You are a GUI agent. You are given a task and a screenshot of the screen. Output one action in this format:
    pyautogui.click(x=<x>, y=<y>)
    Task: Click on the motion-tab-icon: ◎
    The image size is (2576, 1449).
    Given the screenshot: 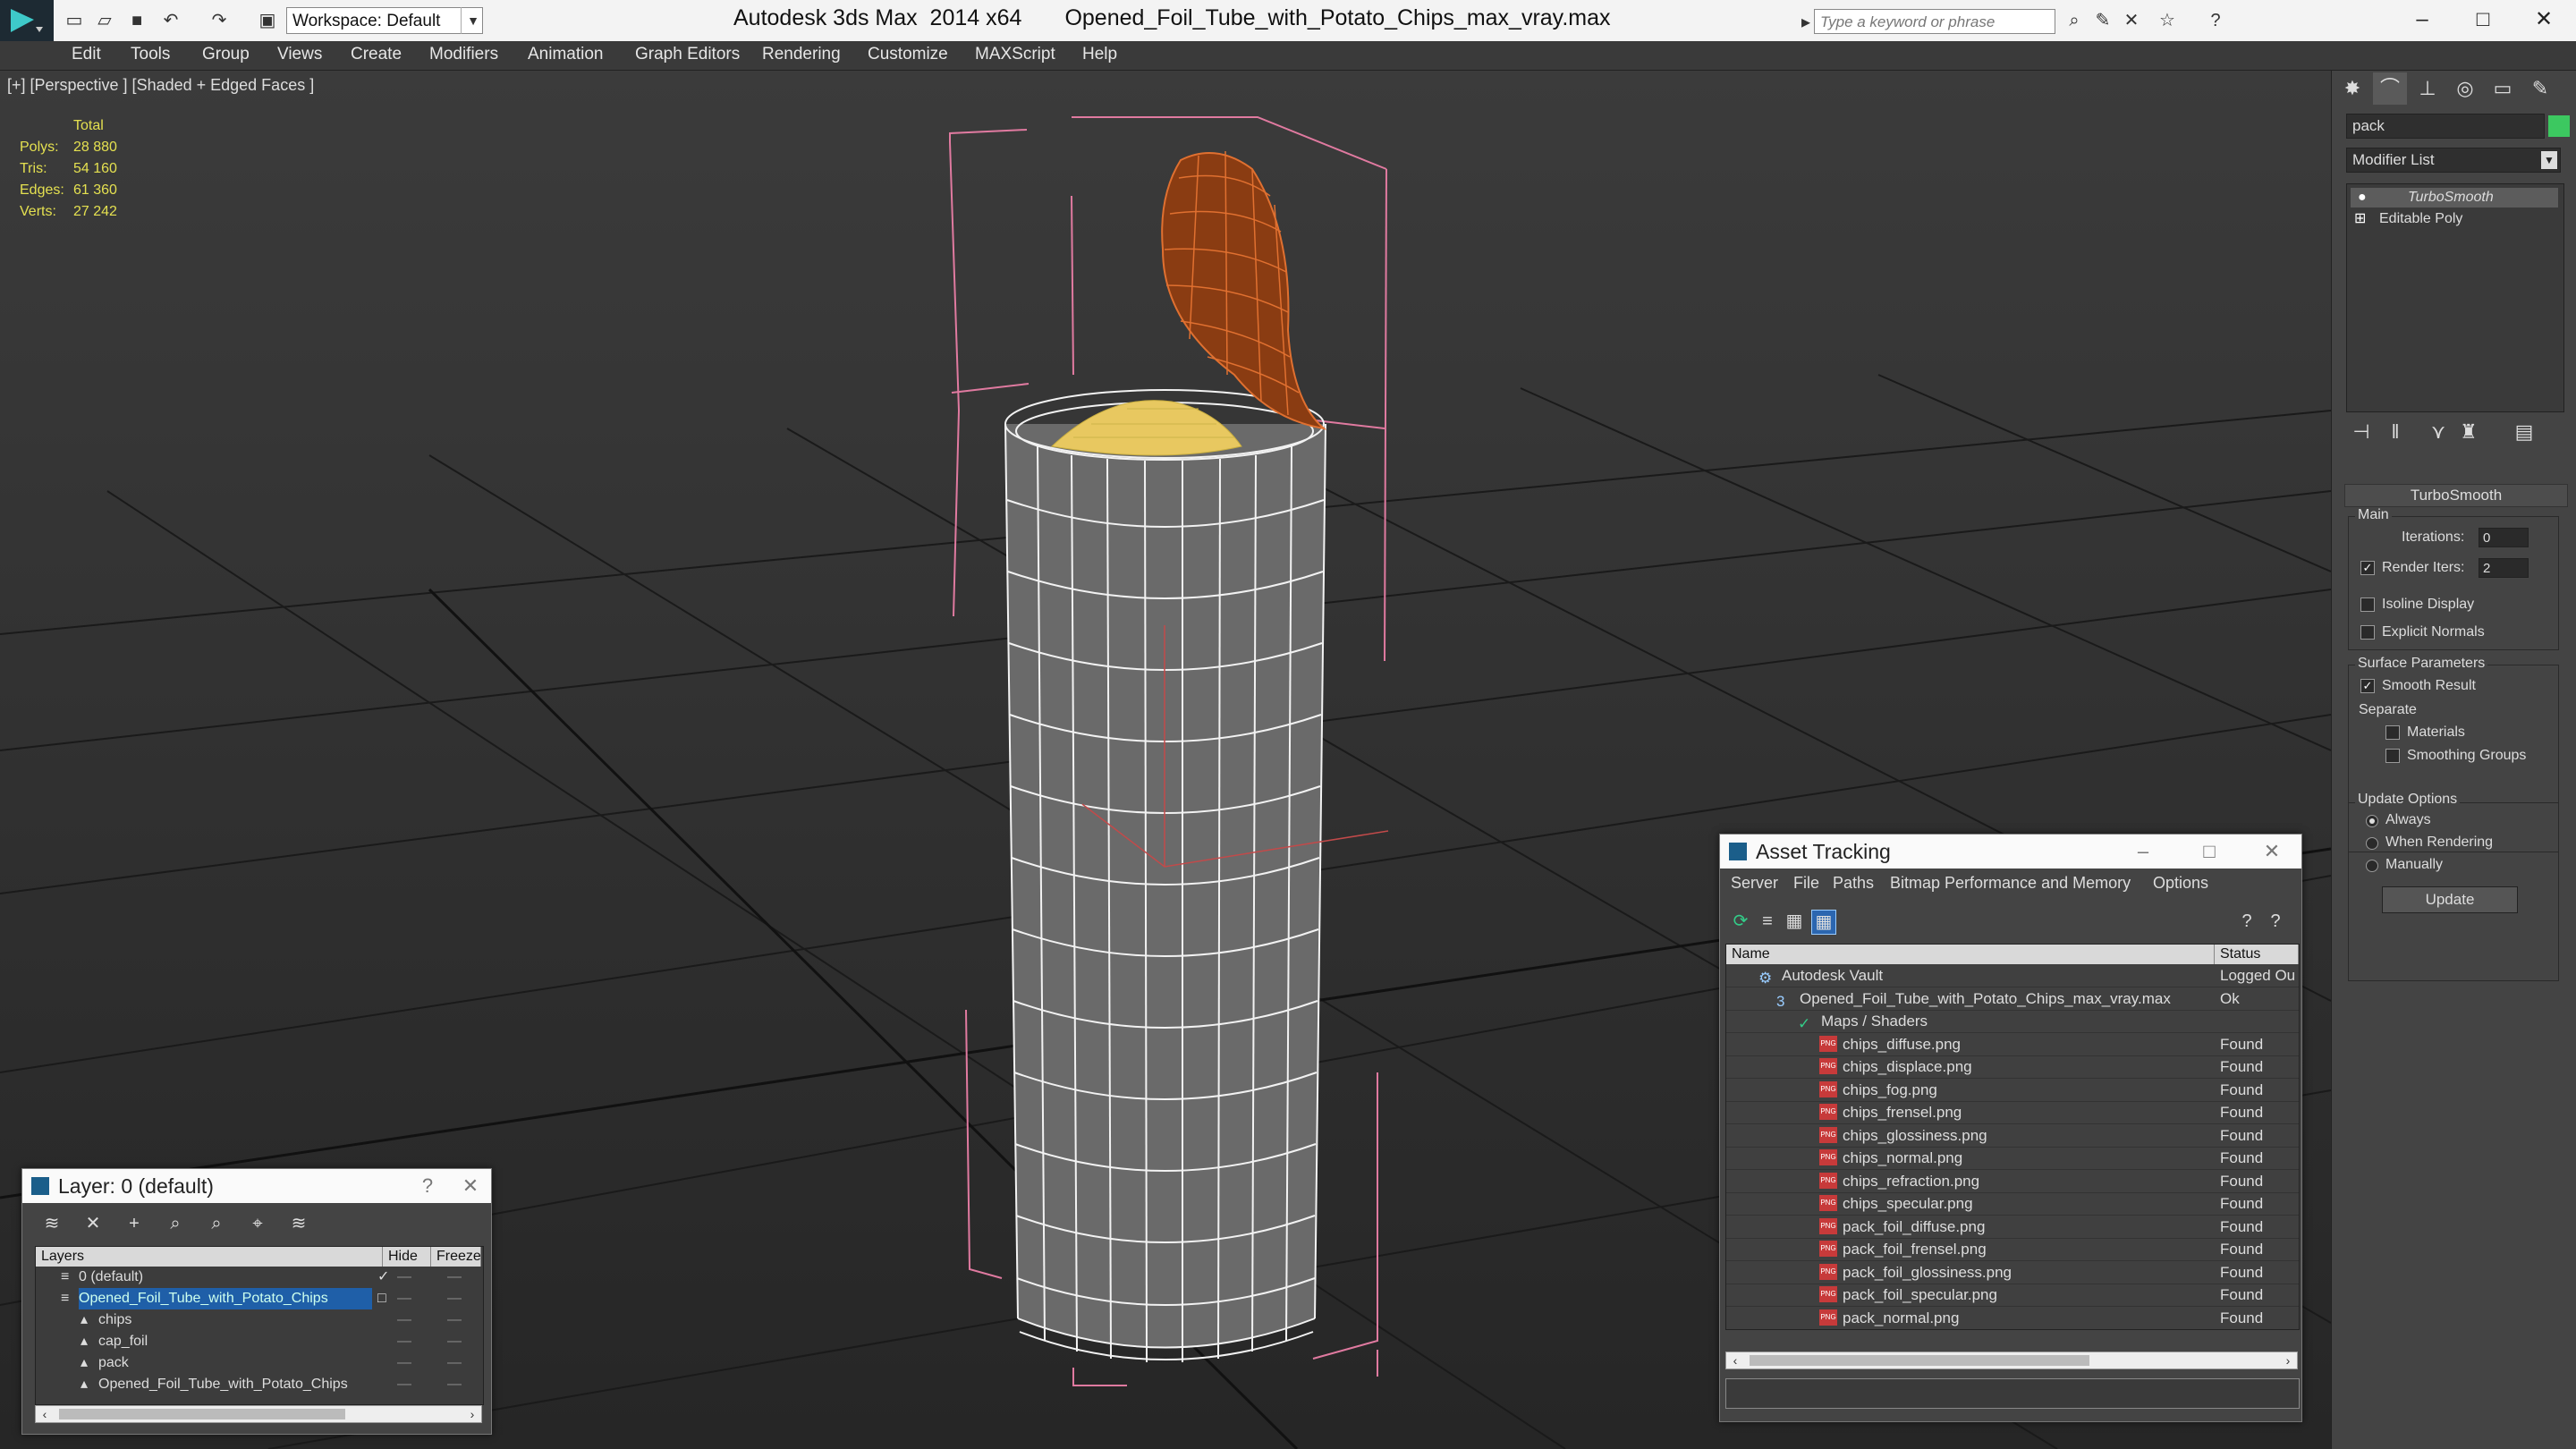 What is the action you would take?
    pyautogui.click(x=2465, y=88)
    